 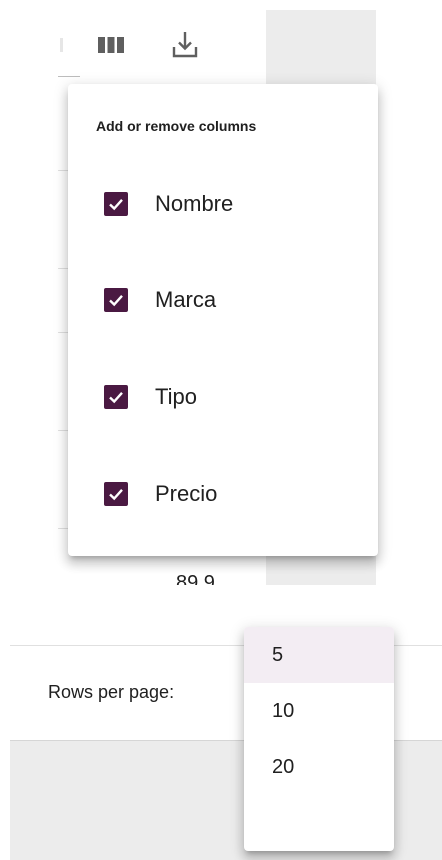 What do you see at coordinates (319, 767) in the screenshot?
I see `rows-option-20: 20` at bounding box center [319, 767].